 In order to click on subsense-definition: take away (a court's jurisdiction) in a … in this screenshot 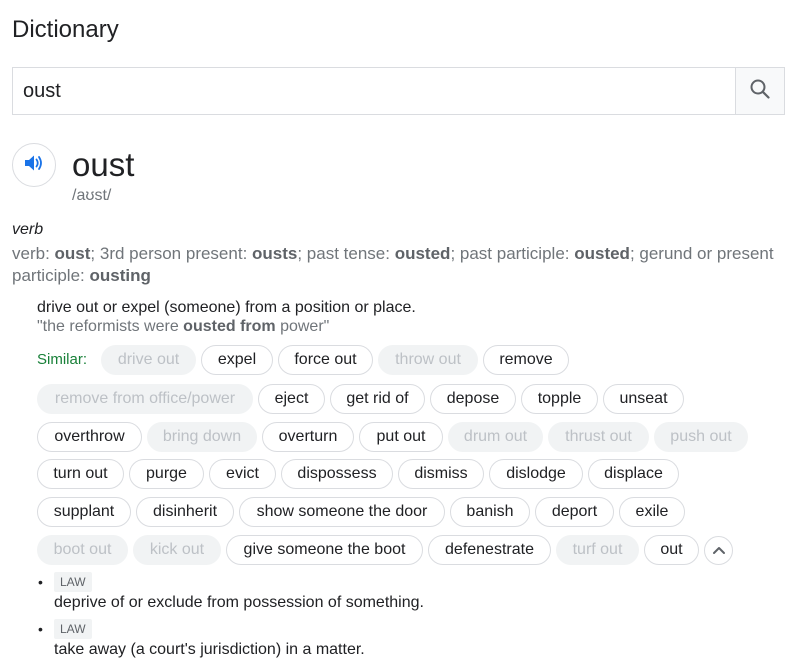, I will do `click(209, 649)`.